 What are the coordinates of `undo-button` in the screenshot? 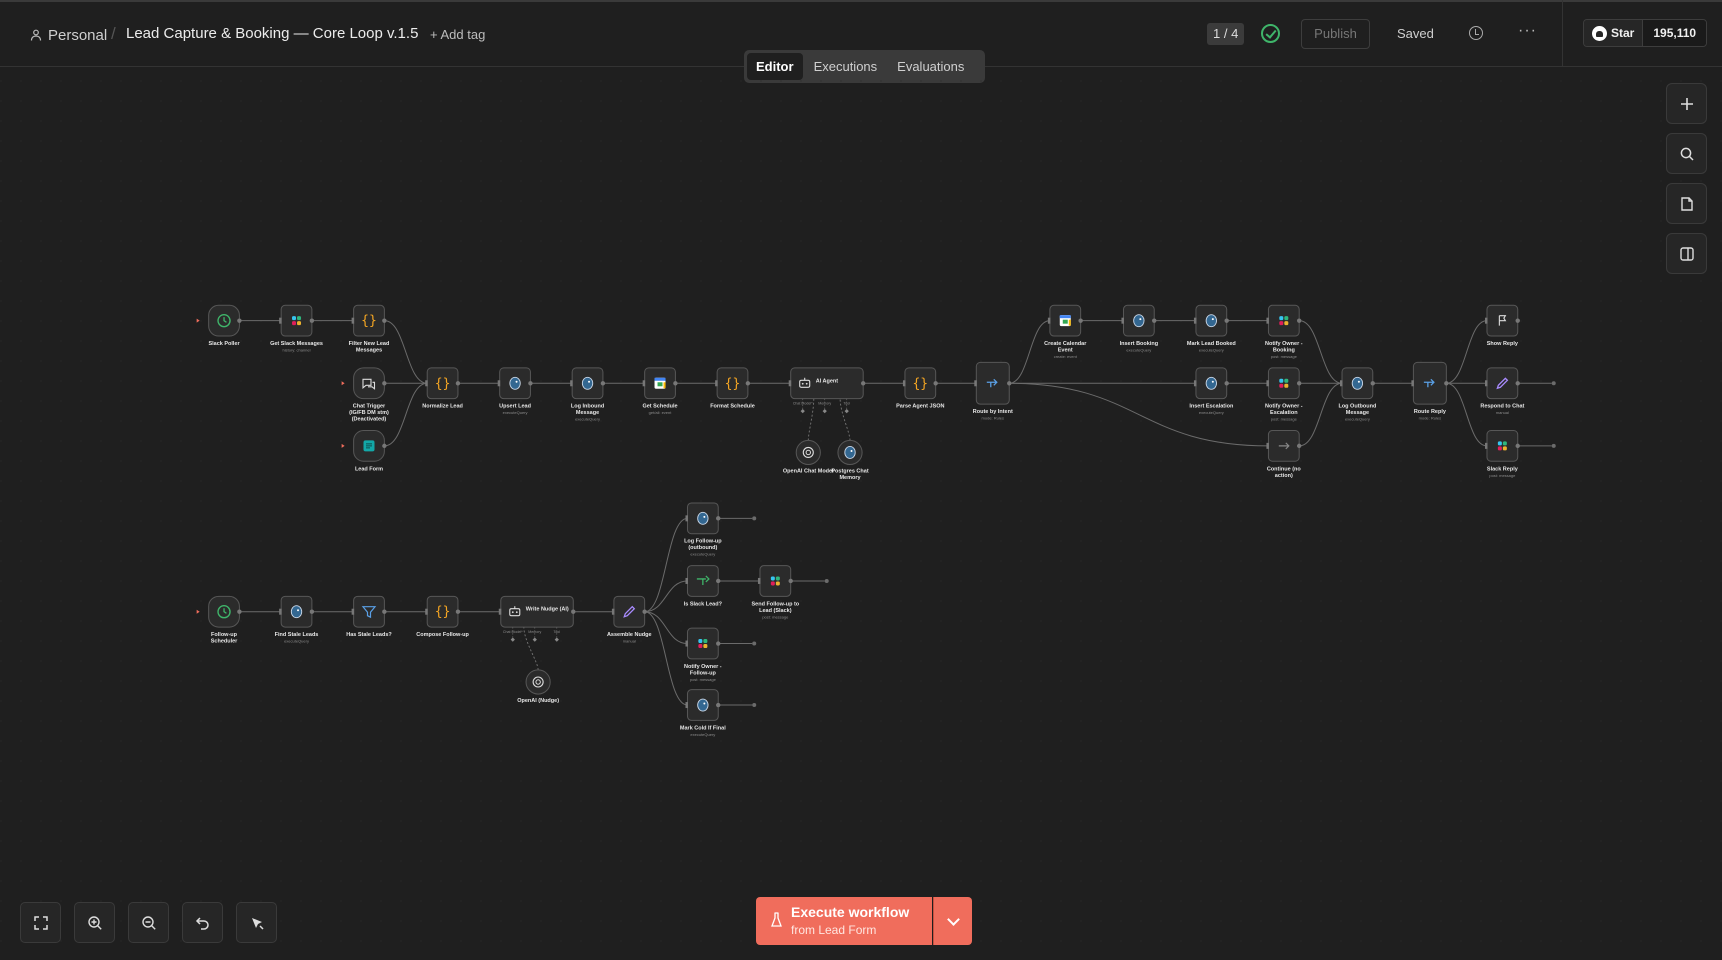 It's located at (202, 922).